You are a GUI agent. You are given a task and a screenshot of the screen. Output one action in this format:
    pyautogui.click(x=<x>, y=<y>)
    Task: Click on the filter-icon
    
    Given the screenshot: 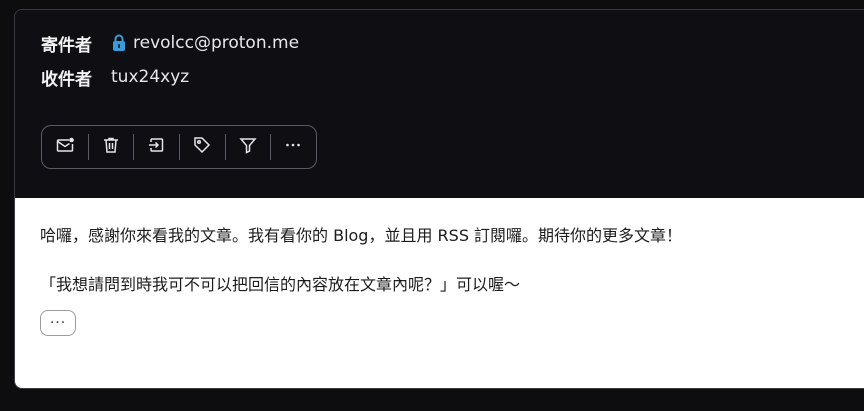 What is the action you would take?
    pyautogui.click(x=248, y=147)
    